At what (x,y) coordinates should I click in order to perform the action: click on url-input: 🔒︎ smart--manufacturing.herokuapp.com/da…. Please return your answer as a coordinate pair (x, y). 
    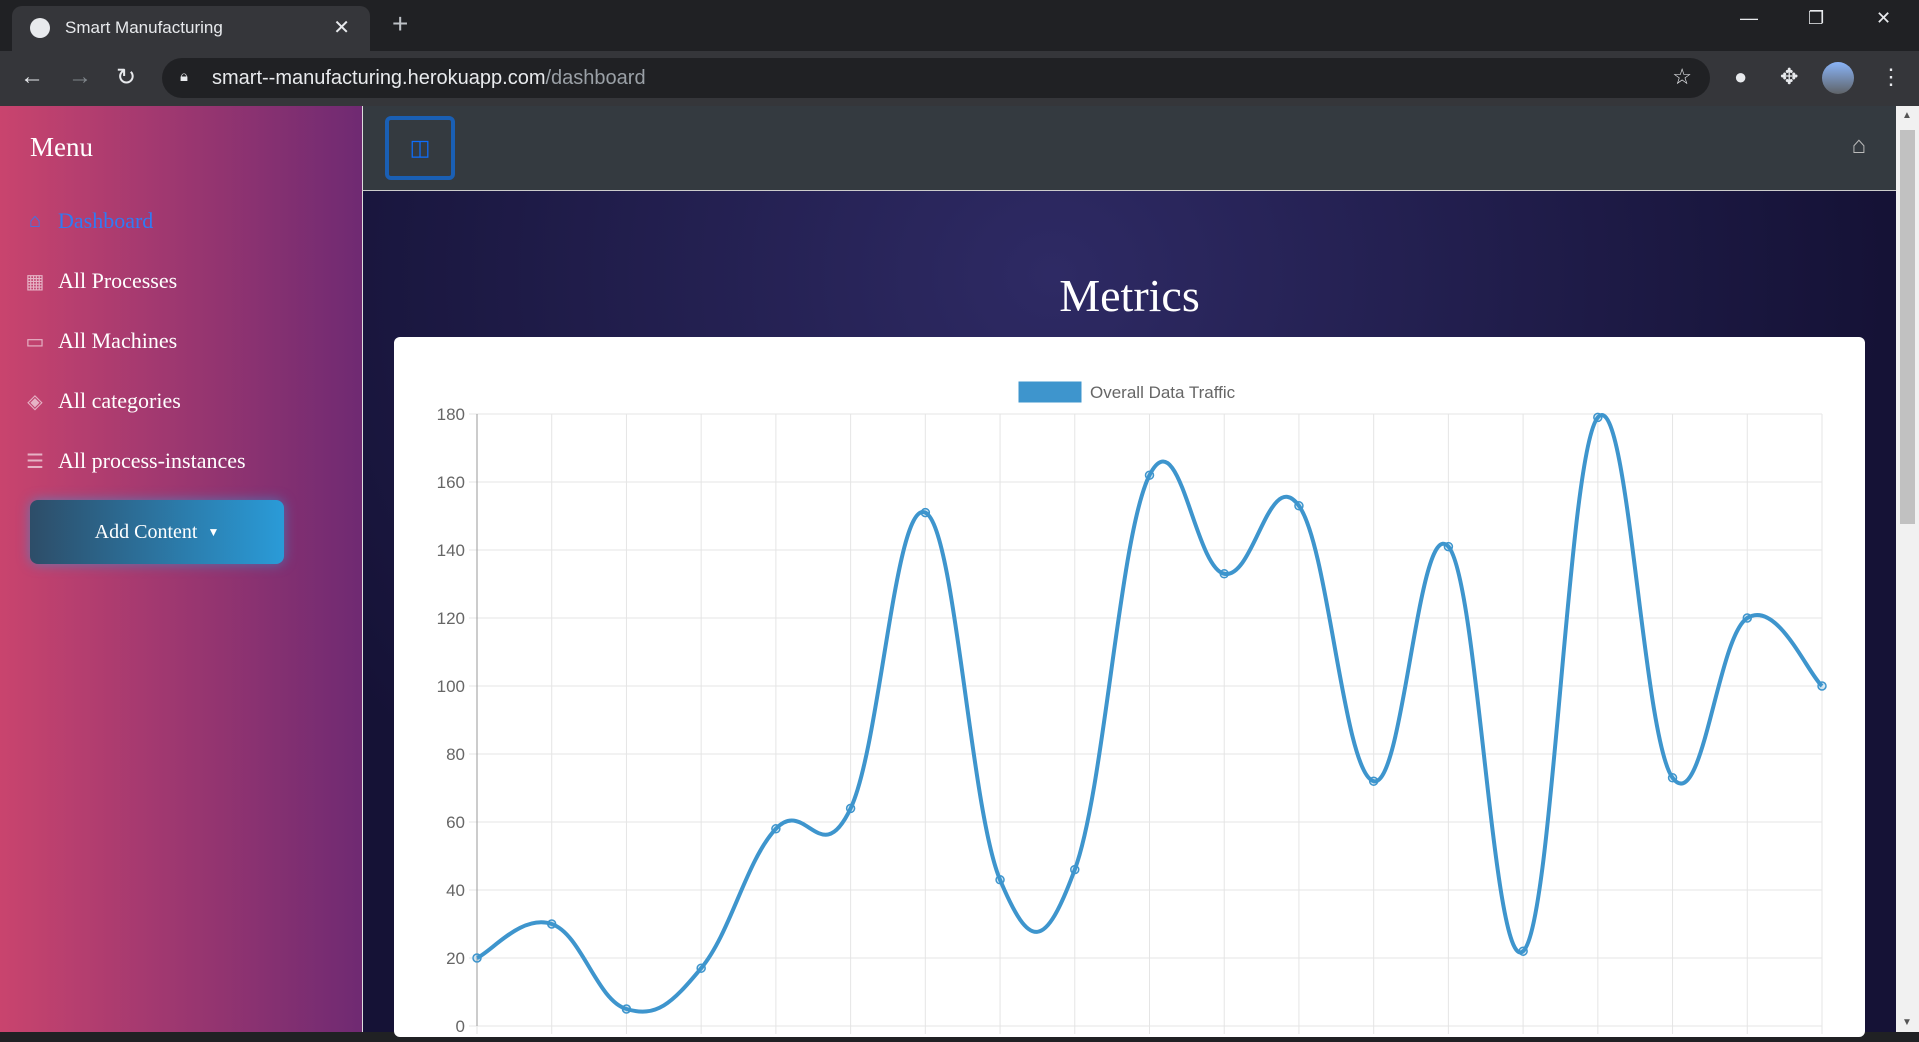
    Looking at the image, I should click on (936, 78).